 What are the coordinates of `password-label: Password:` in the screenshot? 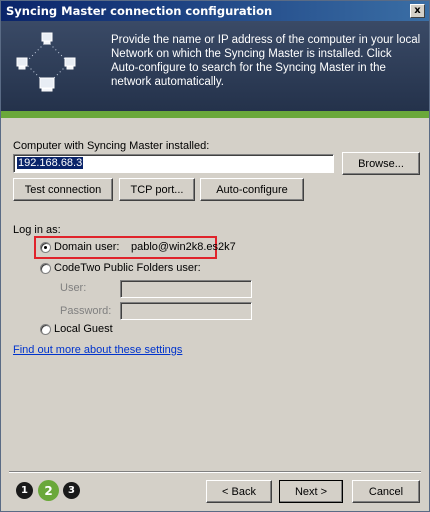 It's located at (86, 311).